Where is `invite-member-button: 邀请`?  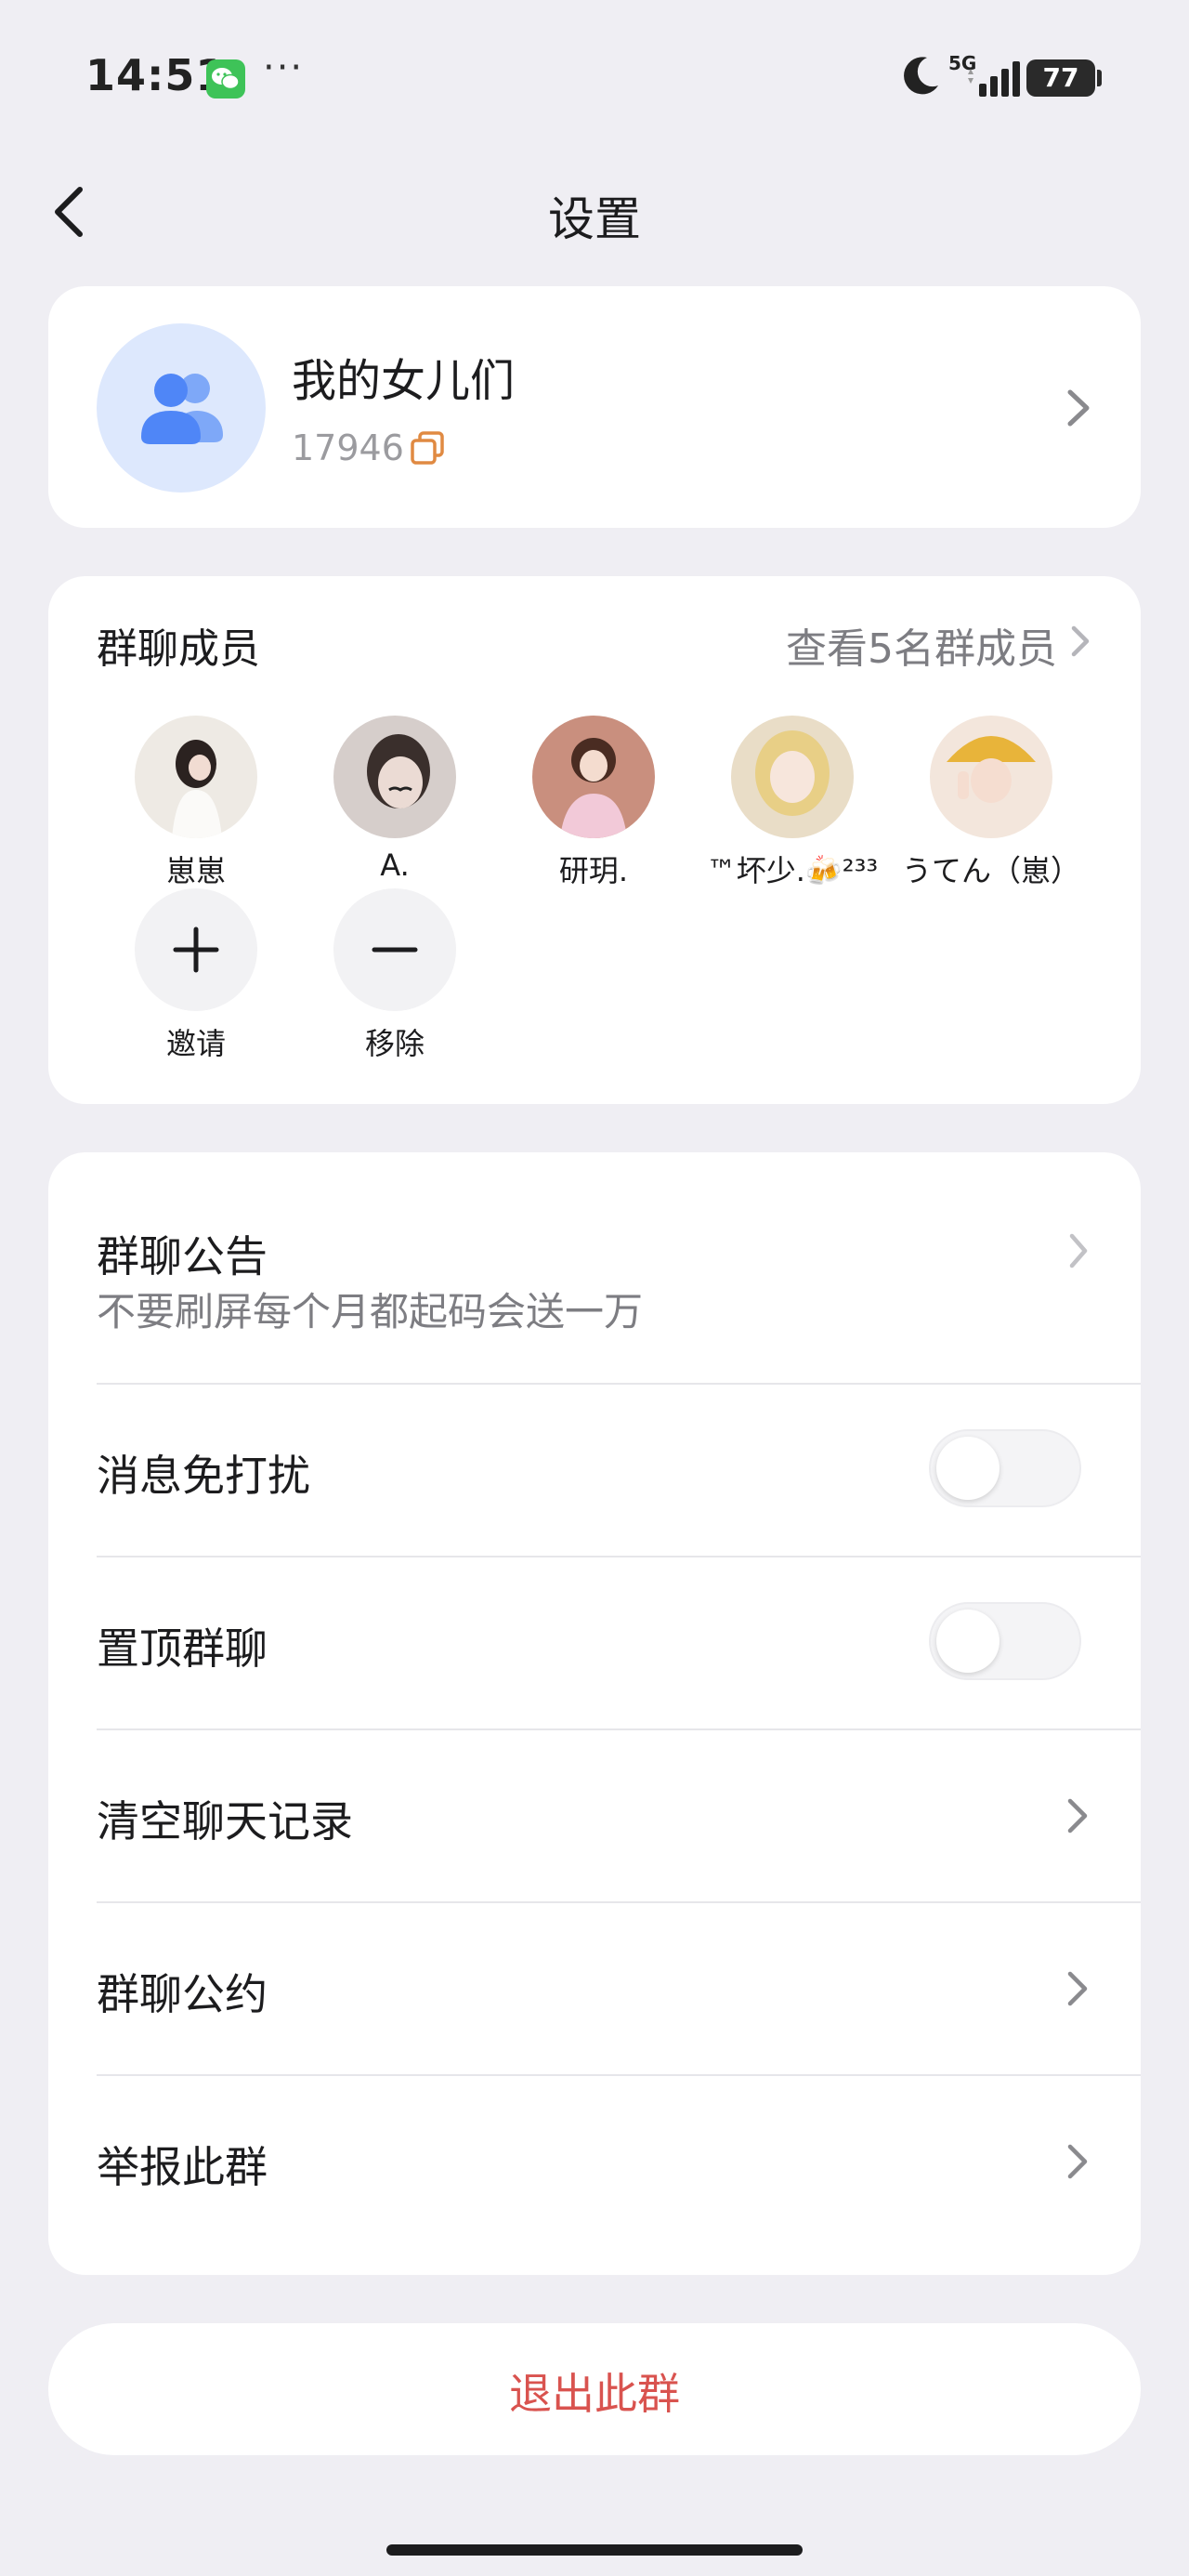 invite-member-button: 邀请 is located at coordinates (196, 975).